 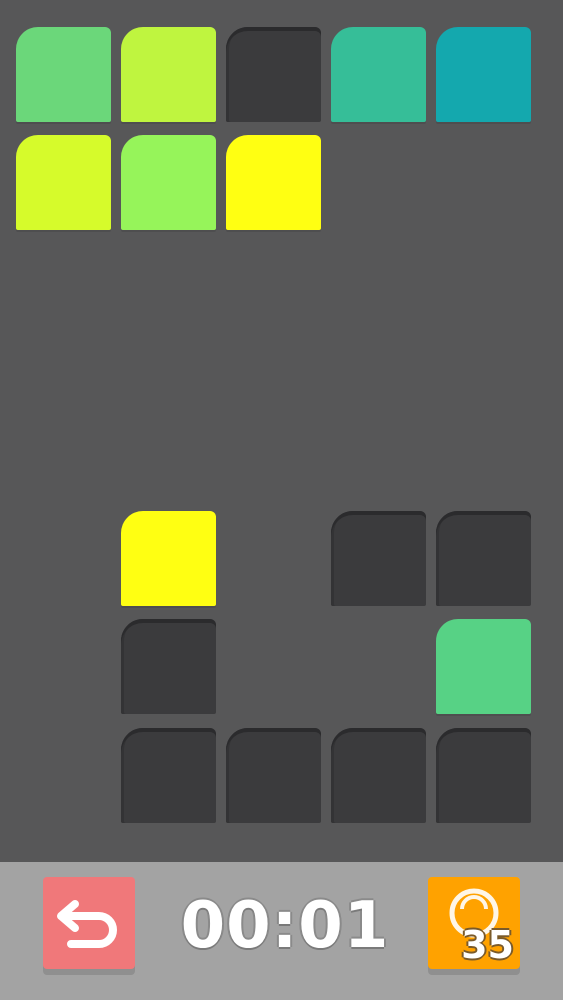 I want to click on palette-slot, so click(x=273, y=74).